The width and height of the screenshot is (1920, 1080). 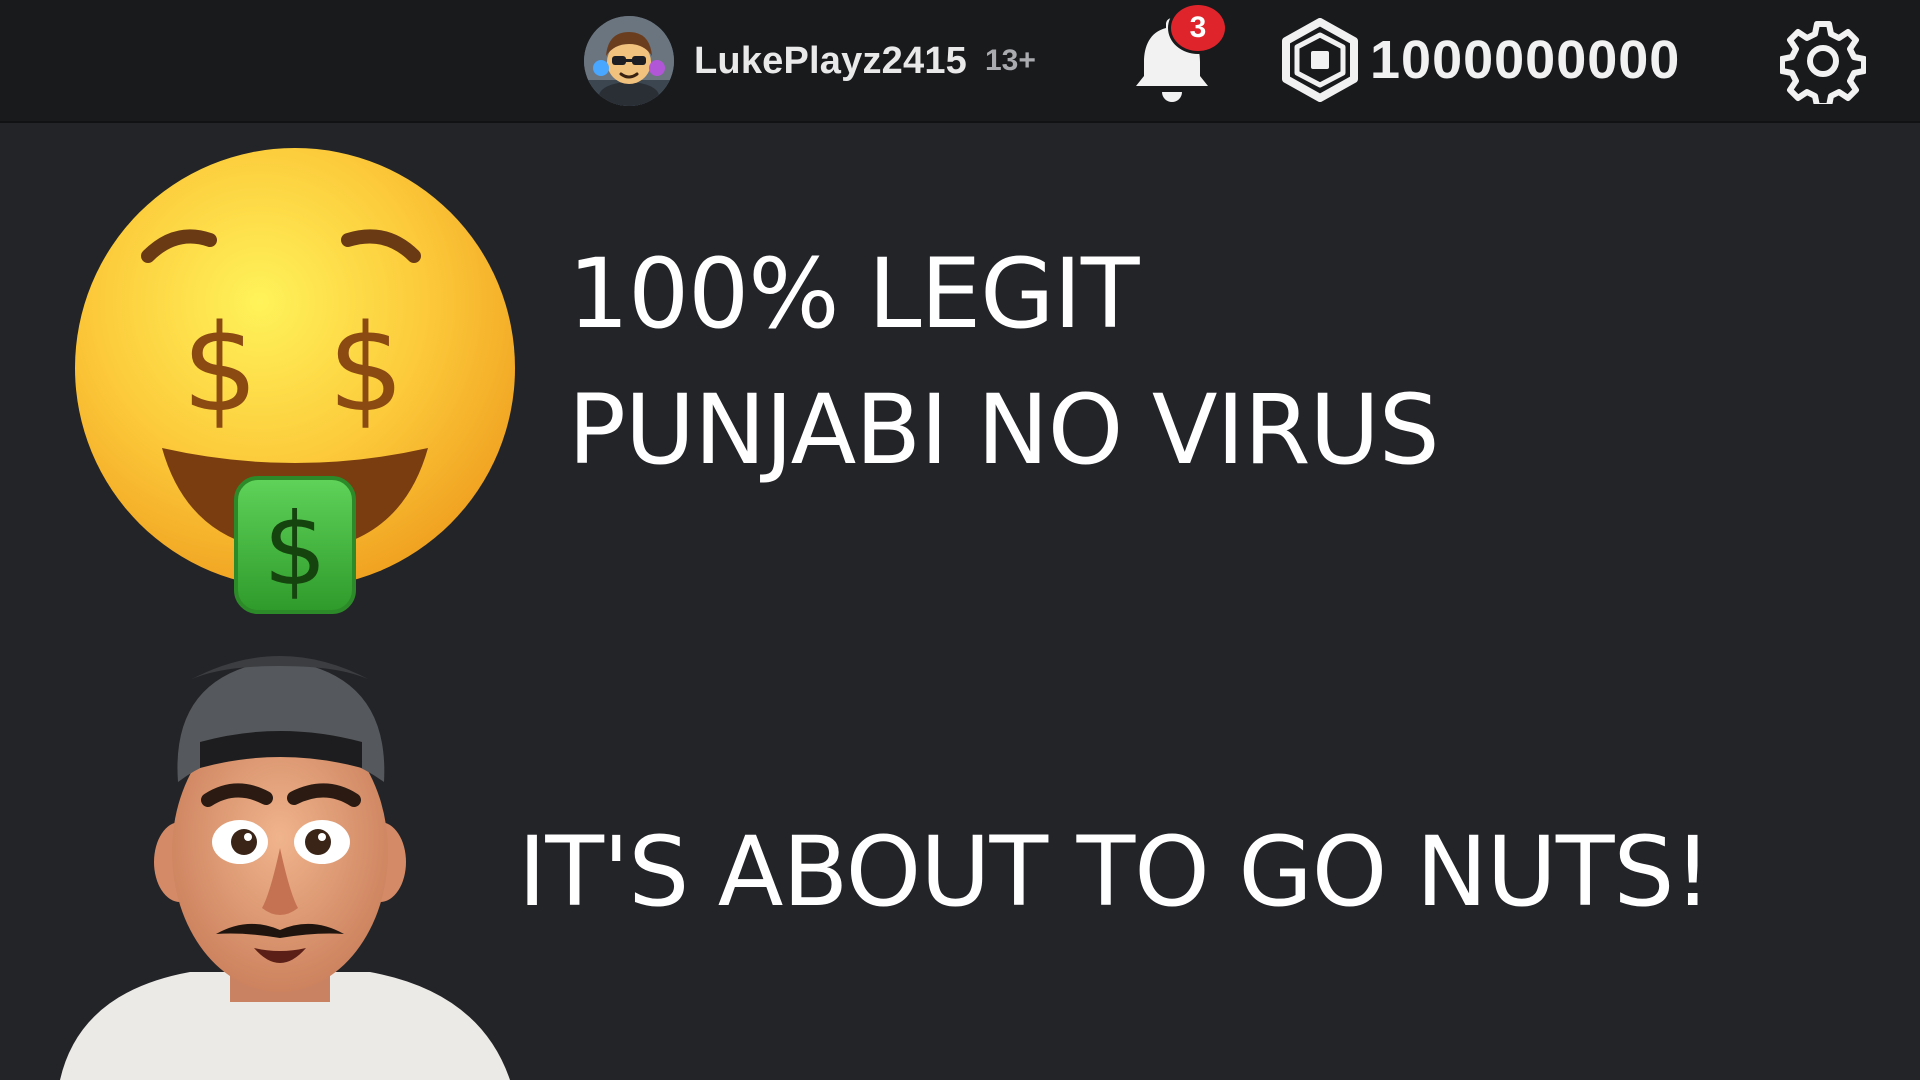 I want to click on gear-icon, so click(x=1823, y=65).